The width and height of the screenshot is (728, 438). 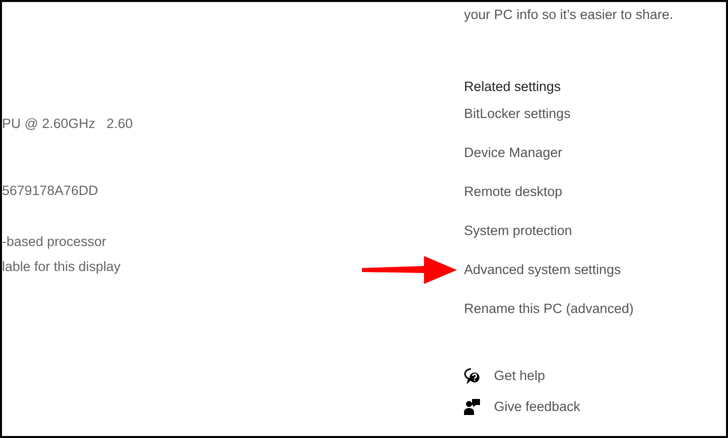 What do you see at coordinates (517, 114) in the screenshot?
I see `settings-link: BitLocker settings` at bounding box center [517, 114].